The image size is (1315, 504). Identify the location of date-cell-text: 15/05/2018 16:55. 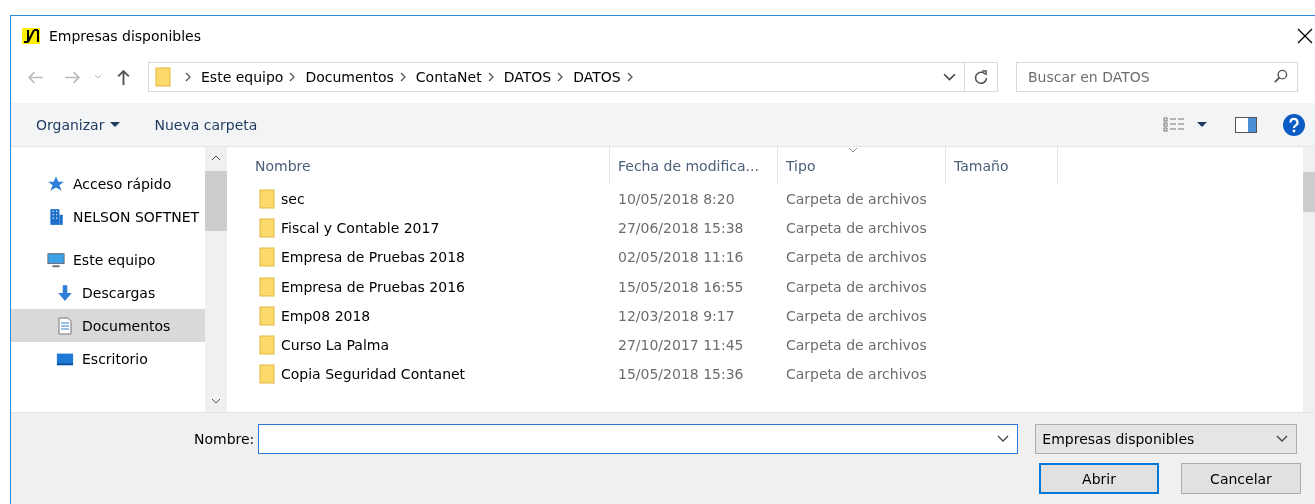
(681, 286).